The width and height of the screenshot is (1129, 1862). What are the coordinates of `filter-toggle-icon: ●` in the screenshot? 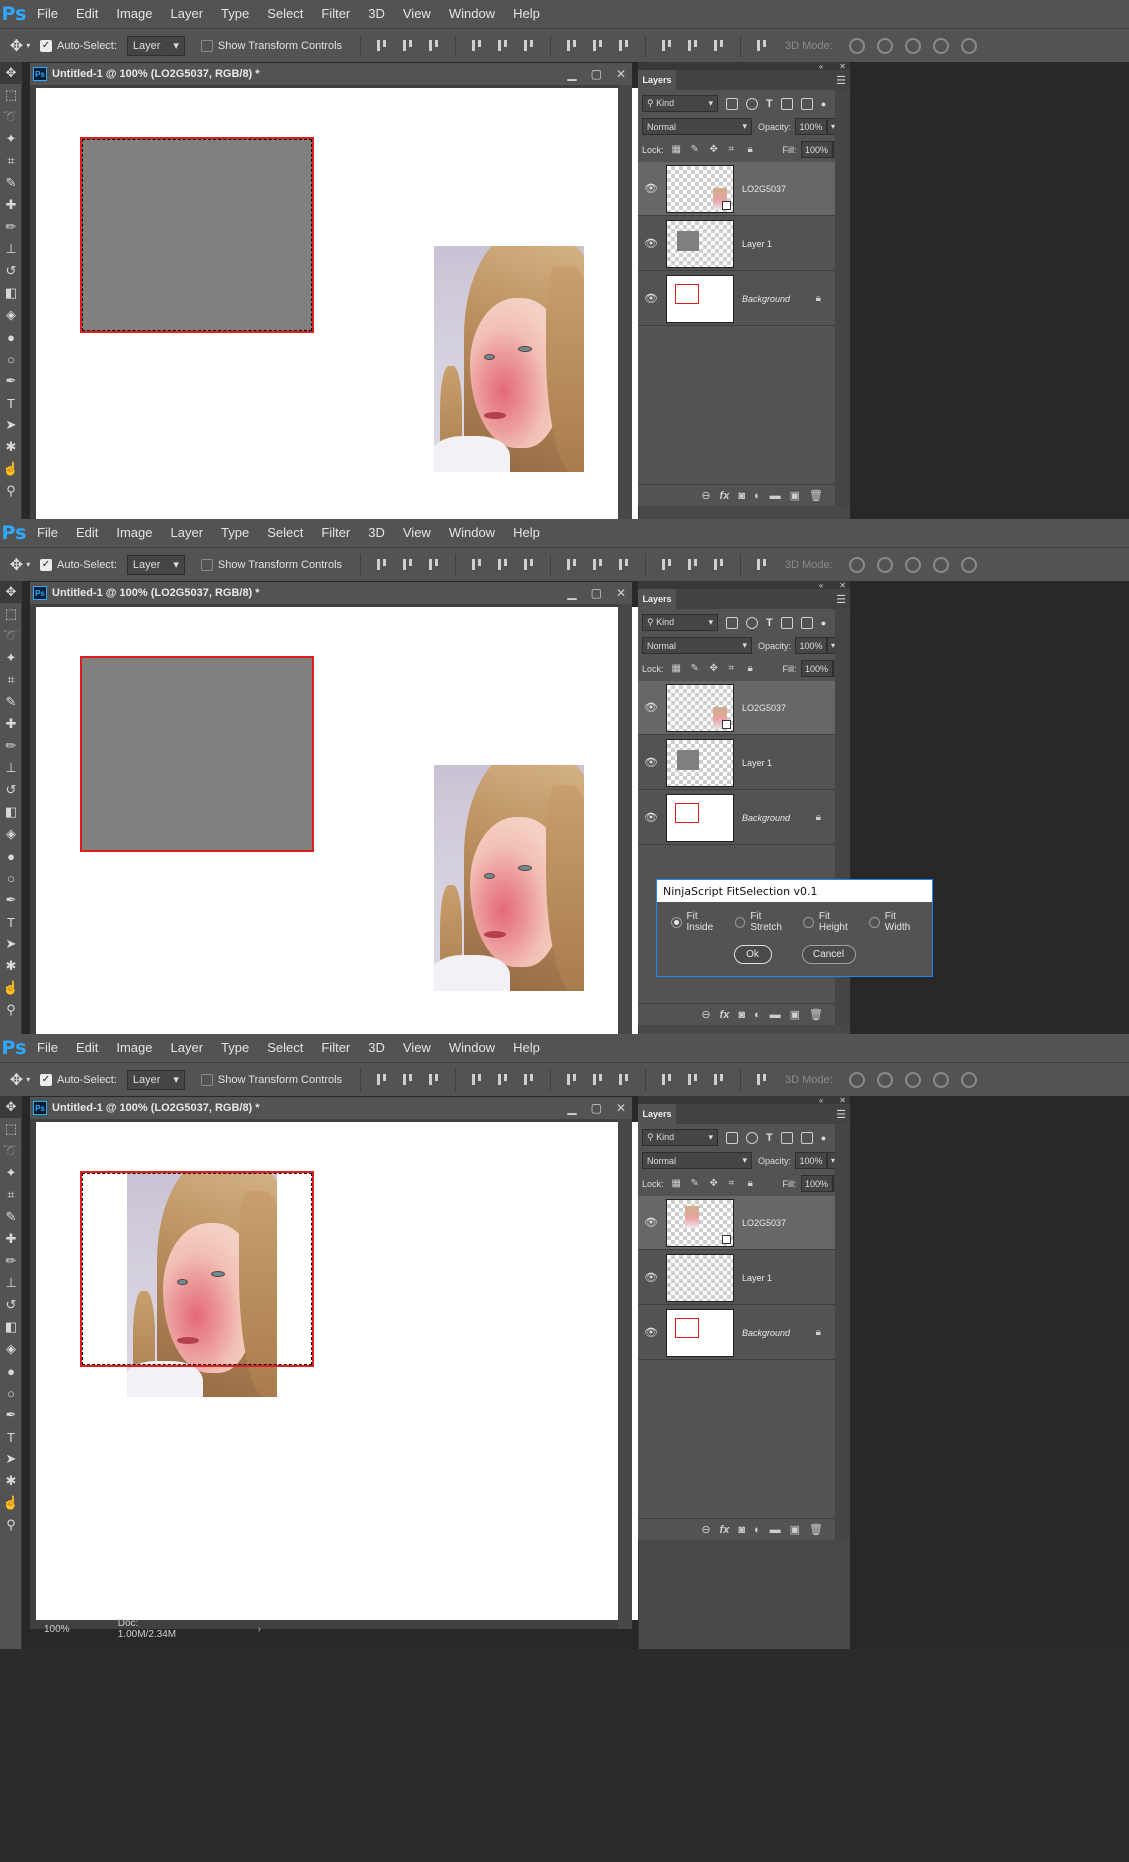 It's located at (823, 104).